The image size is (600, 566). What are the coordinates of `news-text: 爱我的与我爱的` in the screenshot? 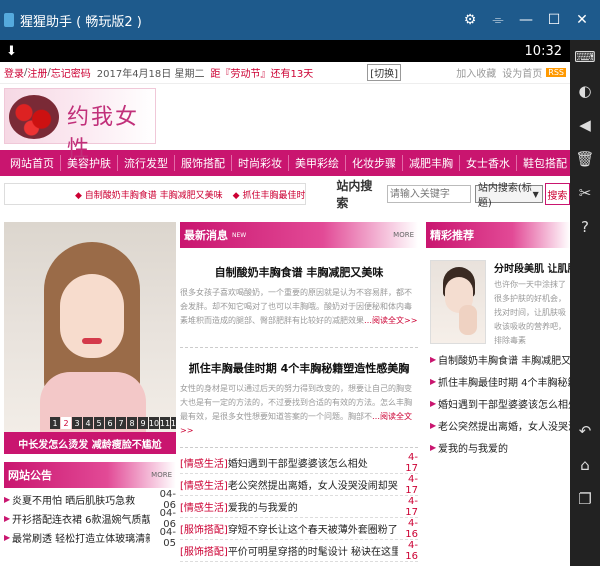 It's located at (313, 506).